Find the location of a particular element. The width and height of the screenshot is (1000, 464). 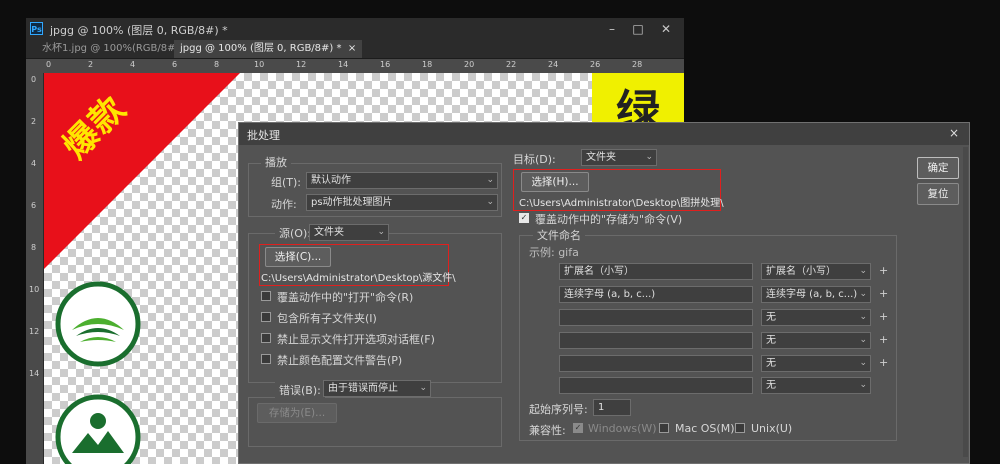

naming-select-4: 无 ⌄ is located at coordinates (816, 340).